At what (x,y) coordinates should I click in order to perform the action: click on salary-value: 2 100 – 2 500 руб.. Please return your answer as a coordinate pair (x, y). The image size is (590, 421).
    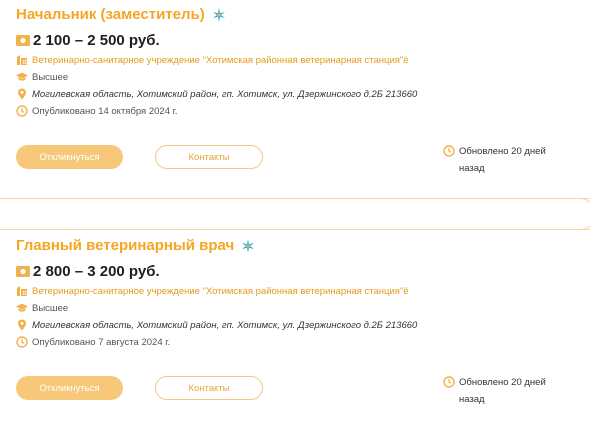
    Looking at the image, I should click on (96, 40).